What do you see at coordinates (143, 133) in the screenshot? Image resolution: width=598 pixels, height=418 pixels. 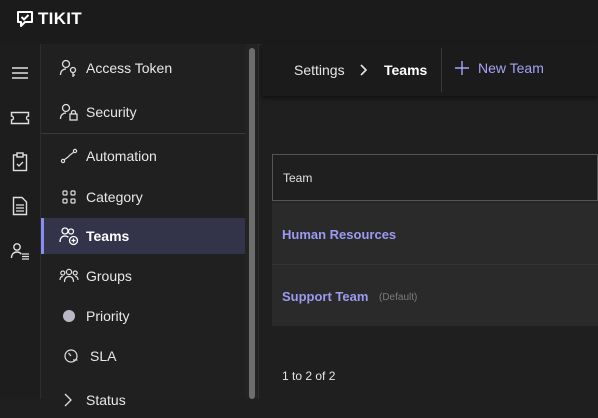 I see `sidebar-divider` at bounding box center [143, 133].